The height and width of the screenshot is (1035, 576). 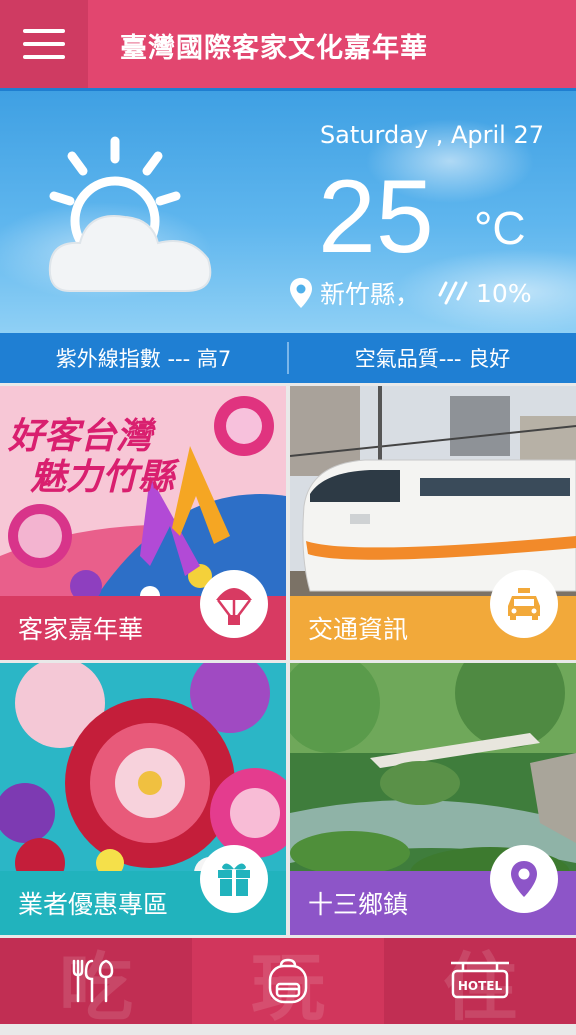 I want to click on parachute-icon, so click(x=234, y=606).